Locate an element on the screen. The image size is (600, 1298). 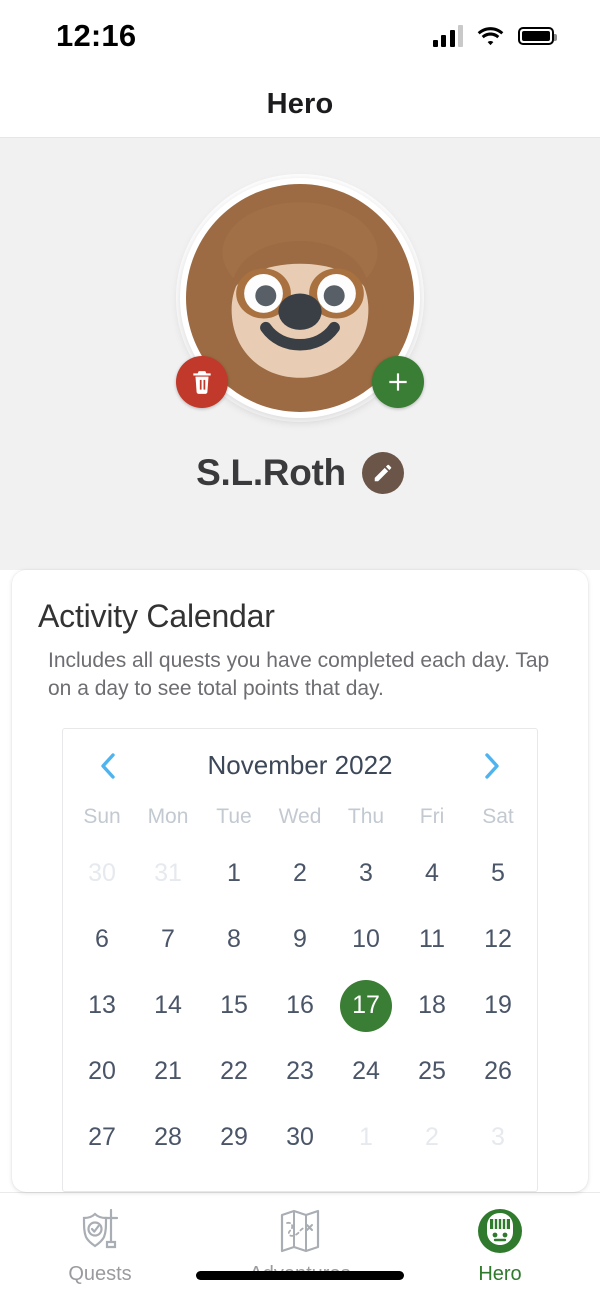
calendar-day-number: 30 is located at coordinates (102, 873).